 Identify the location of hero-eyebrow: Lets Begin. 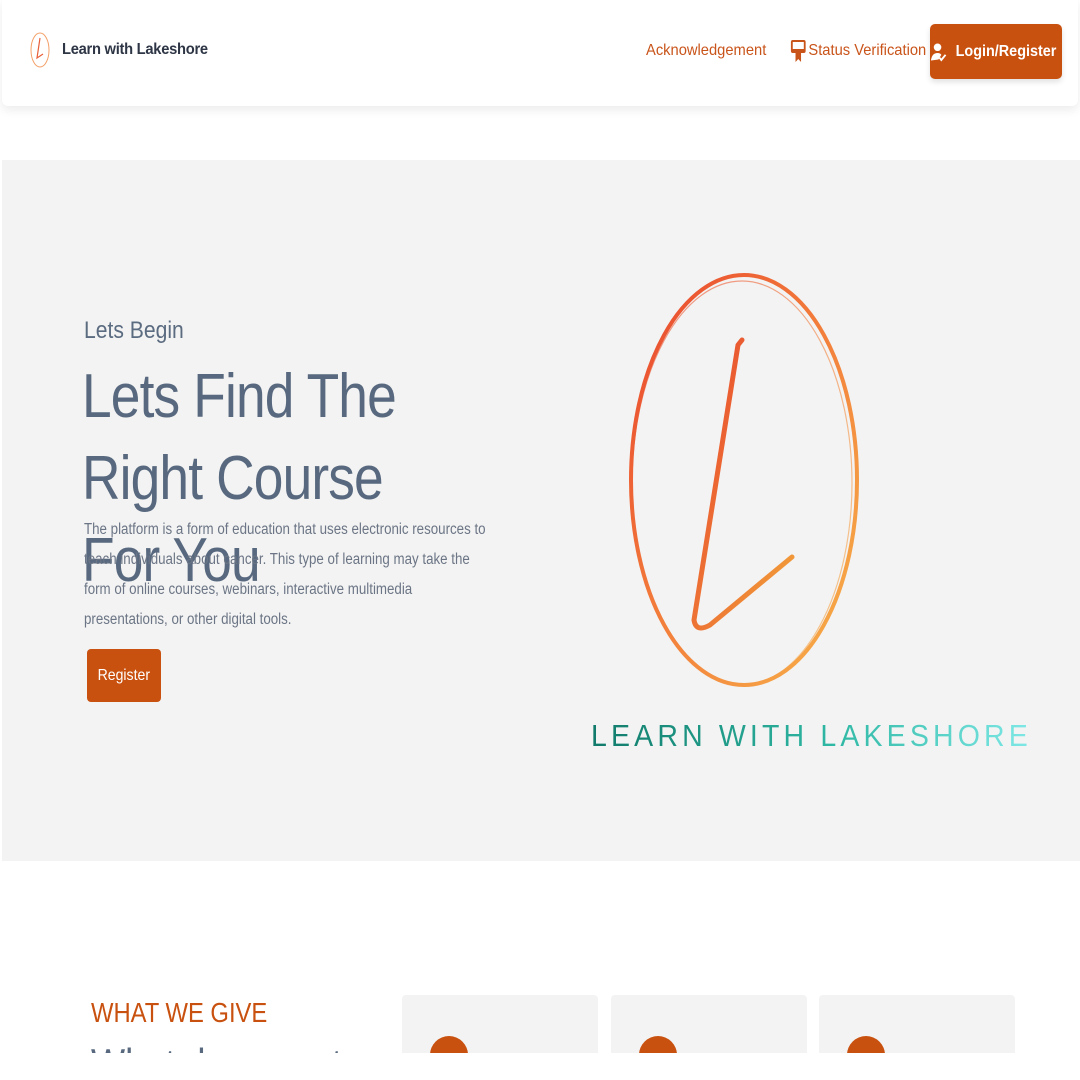
(134, 330).